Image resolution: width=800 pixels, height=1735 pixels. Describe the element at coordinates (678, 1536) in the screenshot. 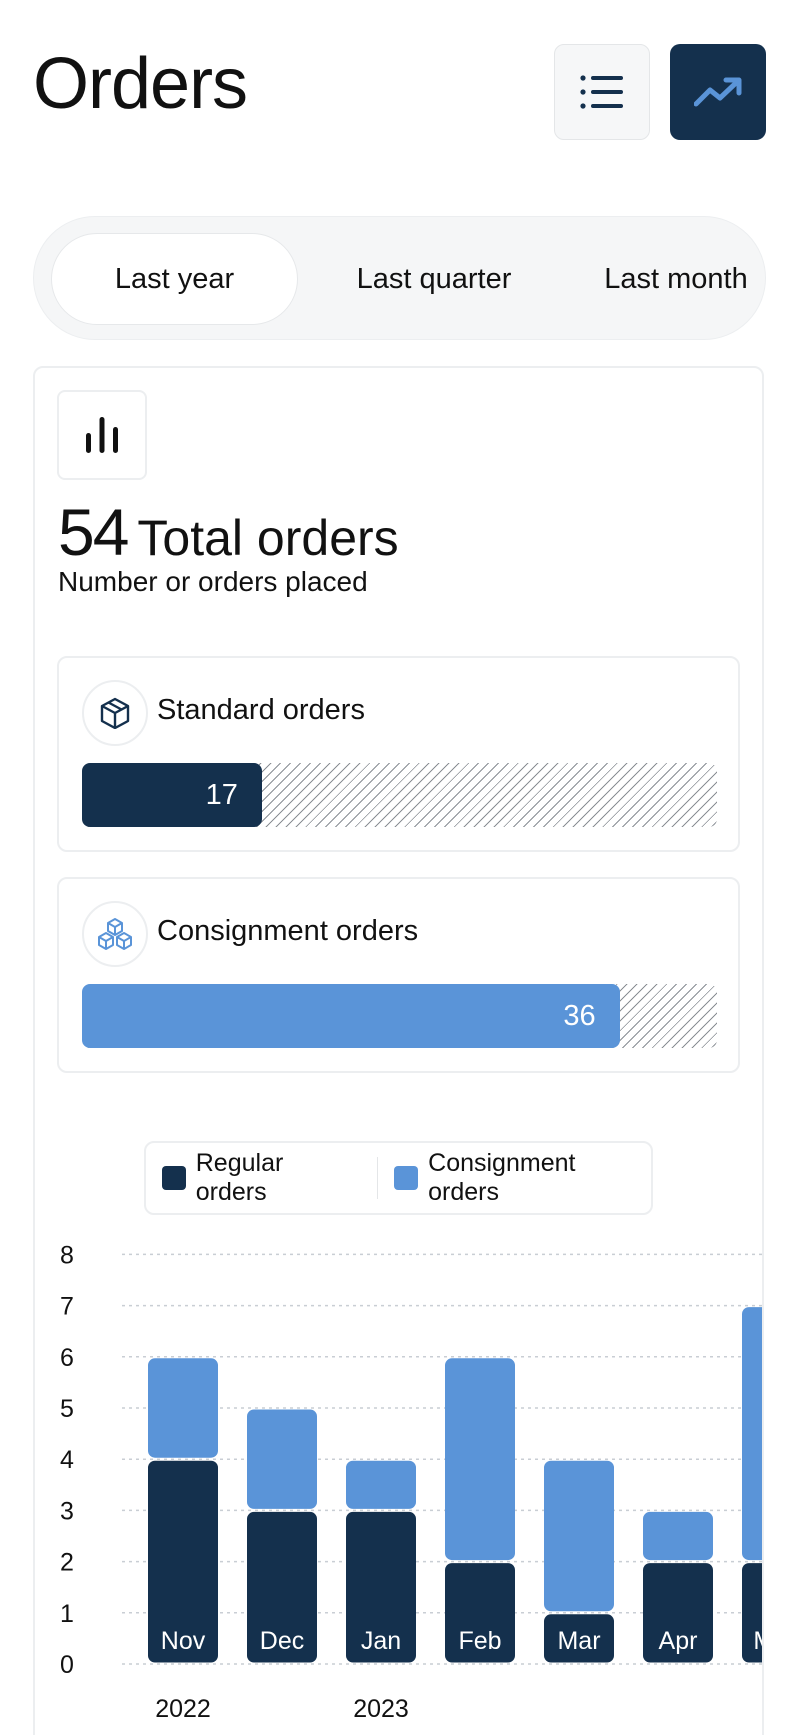

I see `bar-apr-consignment` at that location.